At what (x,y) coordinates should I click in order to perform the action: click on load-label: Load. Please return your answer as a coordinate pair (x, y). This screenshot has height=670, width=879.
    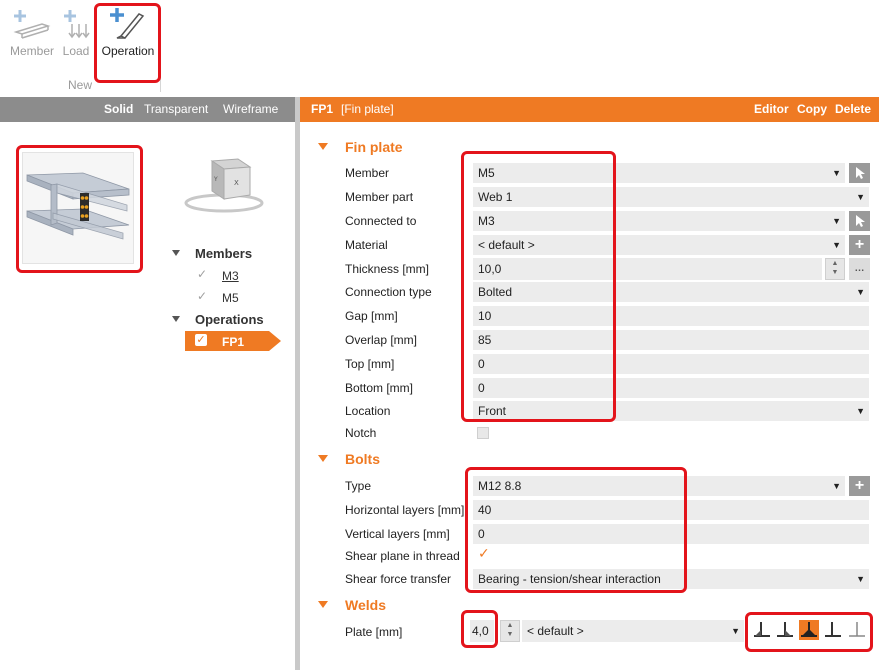
    Looking at the image, I should click on (76, 51).